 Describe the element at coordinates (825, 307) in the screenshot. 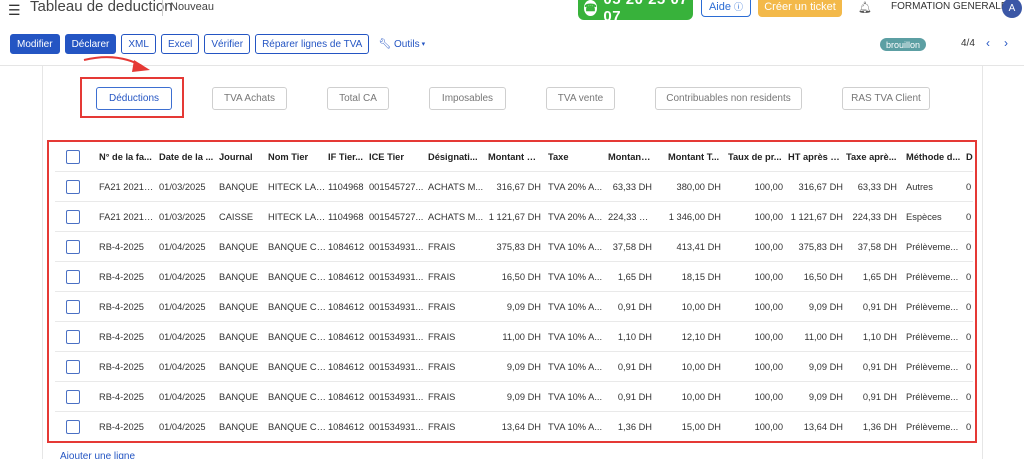

I see `table-cell: 9,09 DH` at that location.